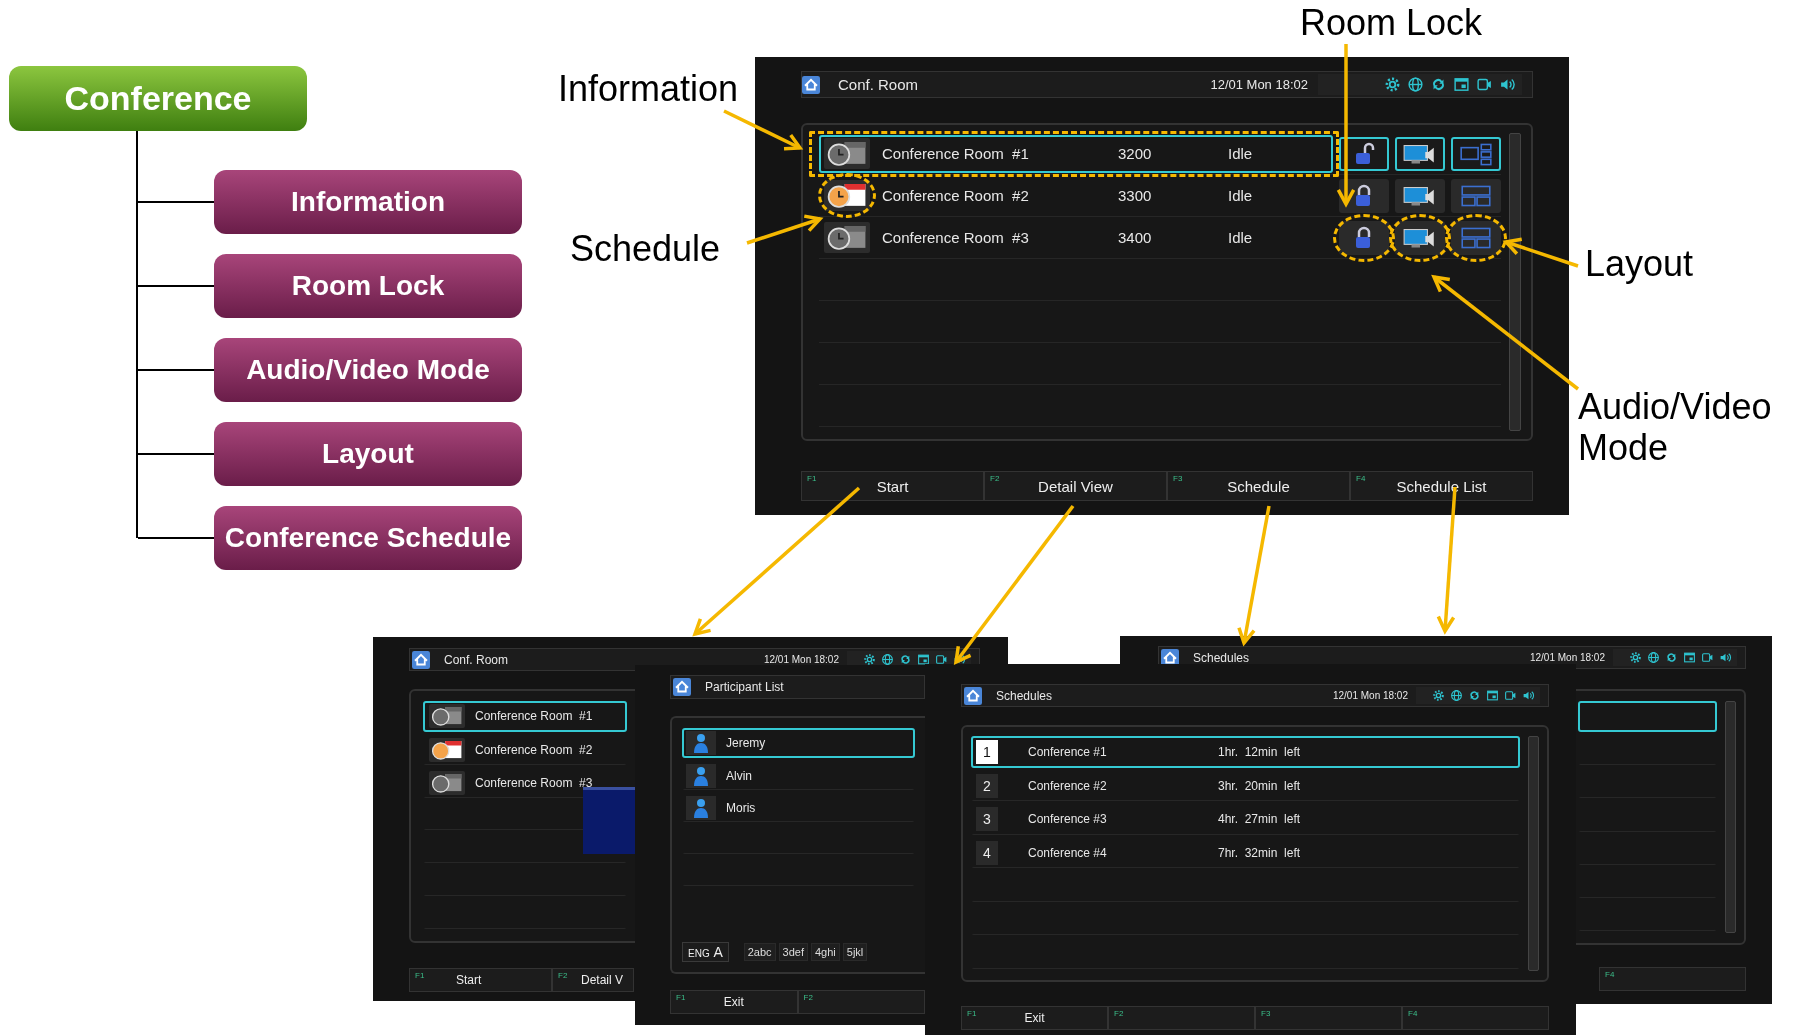  I want to click on keypad-key: 4ghi, so click(825, 952).